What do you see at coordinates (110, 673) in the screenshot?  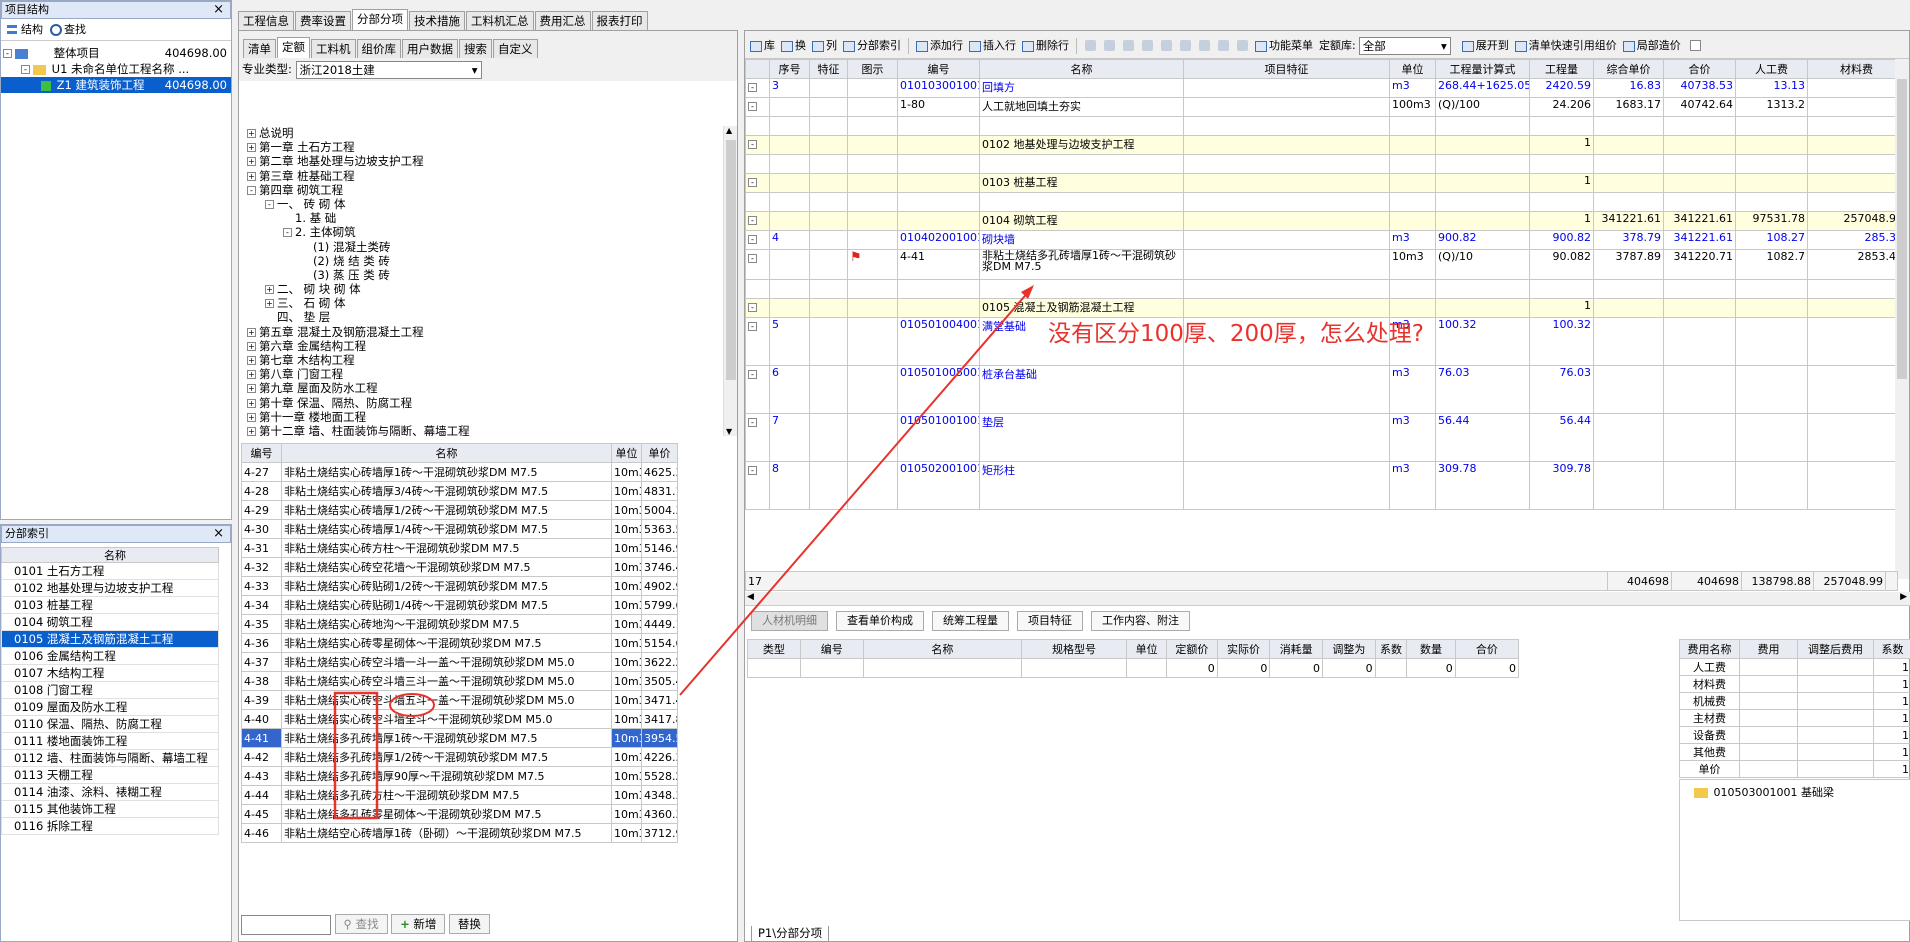 I see `index-item: 0107 木结构工程` at bounding box center [110, 673].